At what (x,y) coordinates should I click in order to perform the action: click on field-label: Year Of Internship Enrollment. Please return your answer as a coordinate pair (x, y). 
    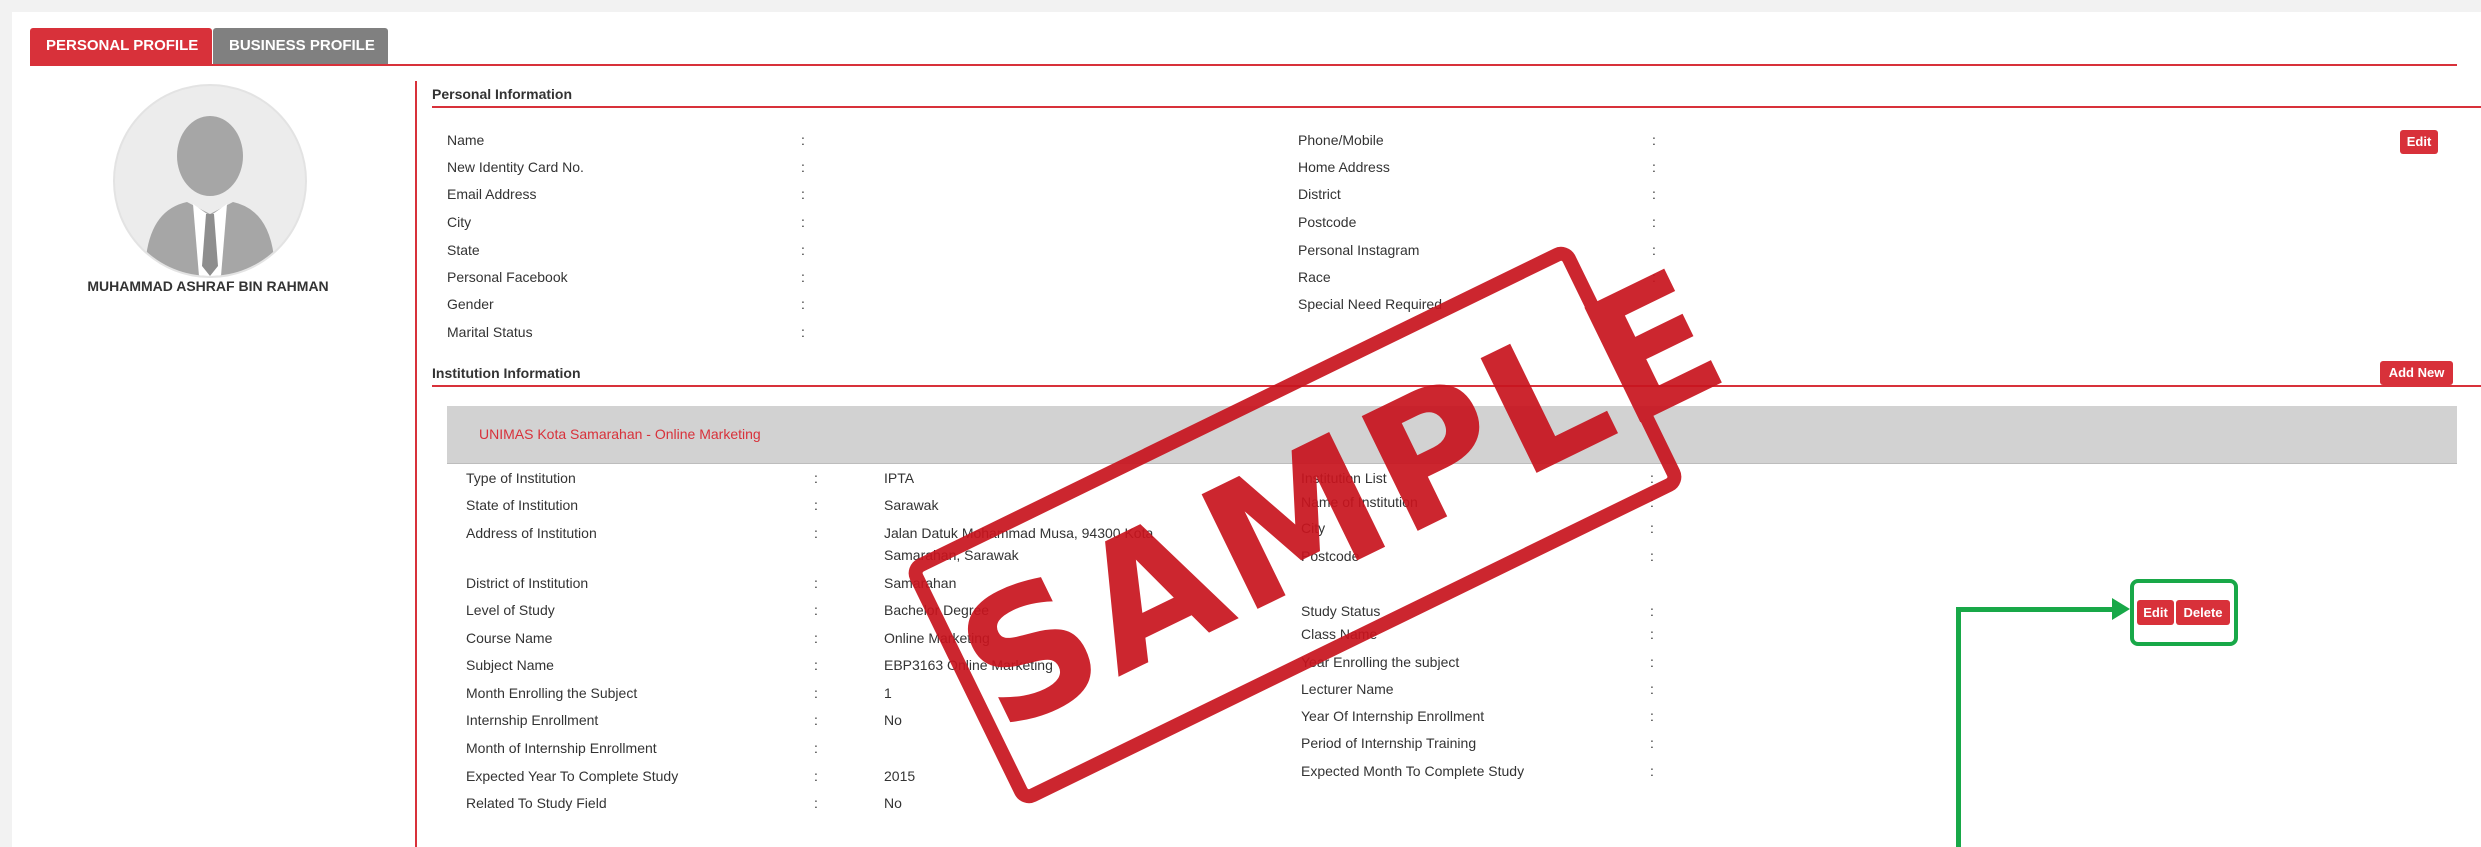
    Looking at the image, I should click on (1393, 716).